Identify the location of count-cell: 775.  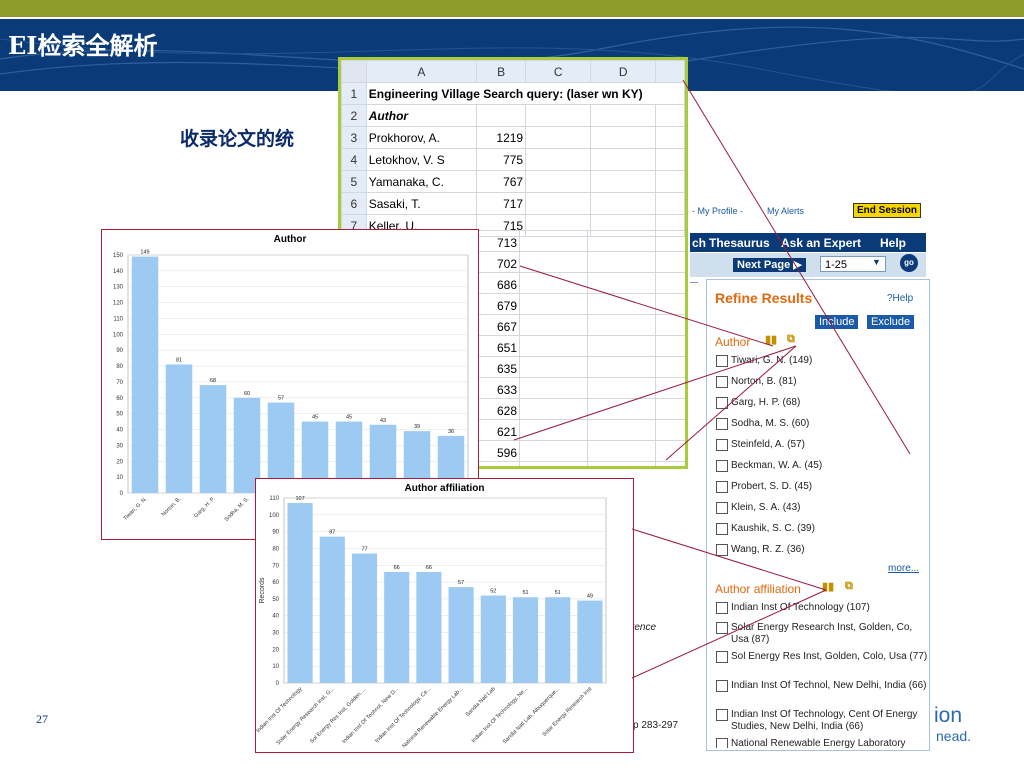
(501, 159).